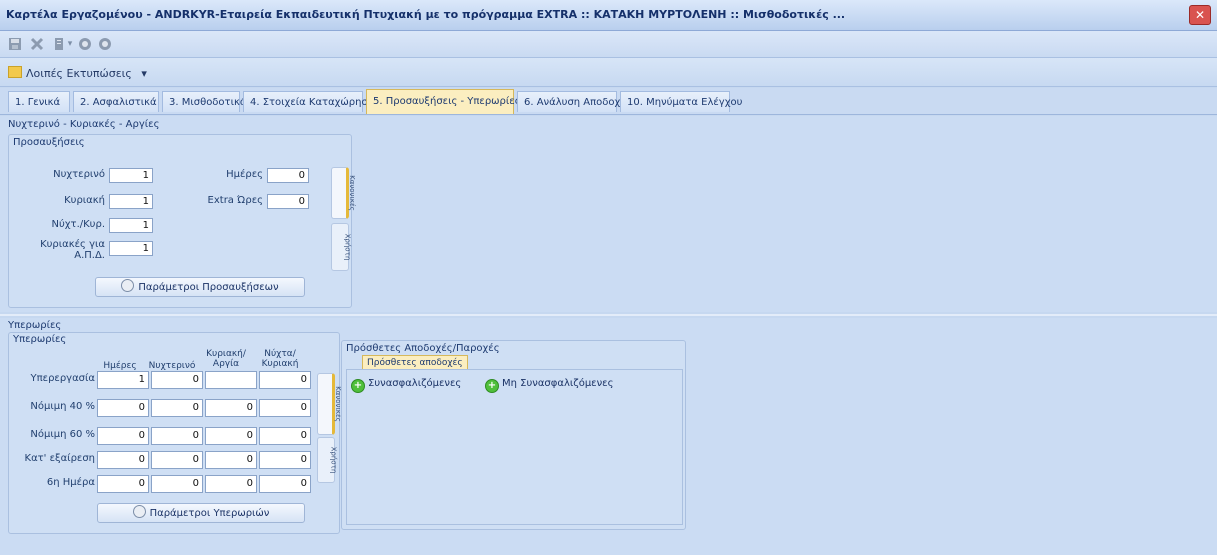 The image size is (1217, 555). I want to click on dropdown-icon: ▾, so click(70, 44).